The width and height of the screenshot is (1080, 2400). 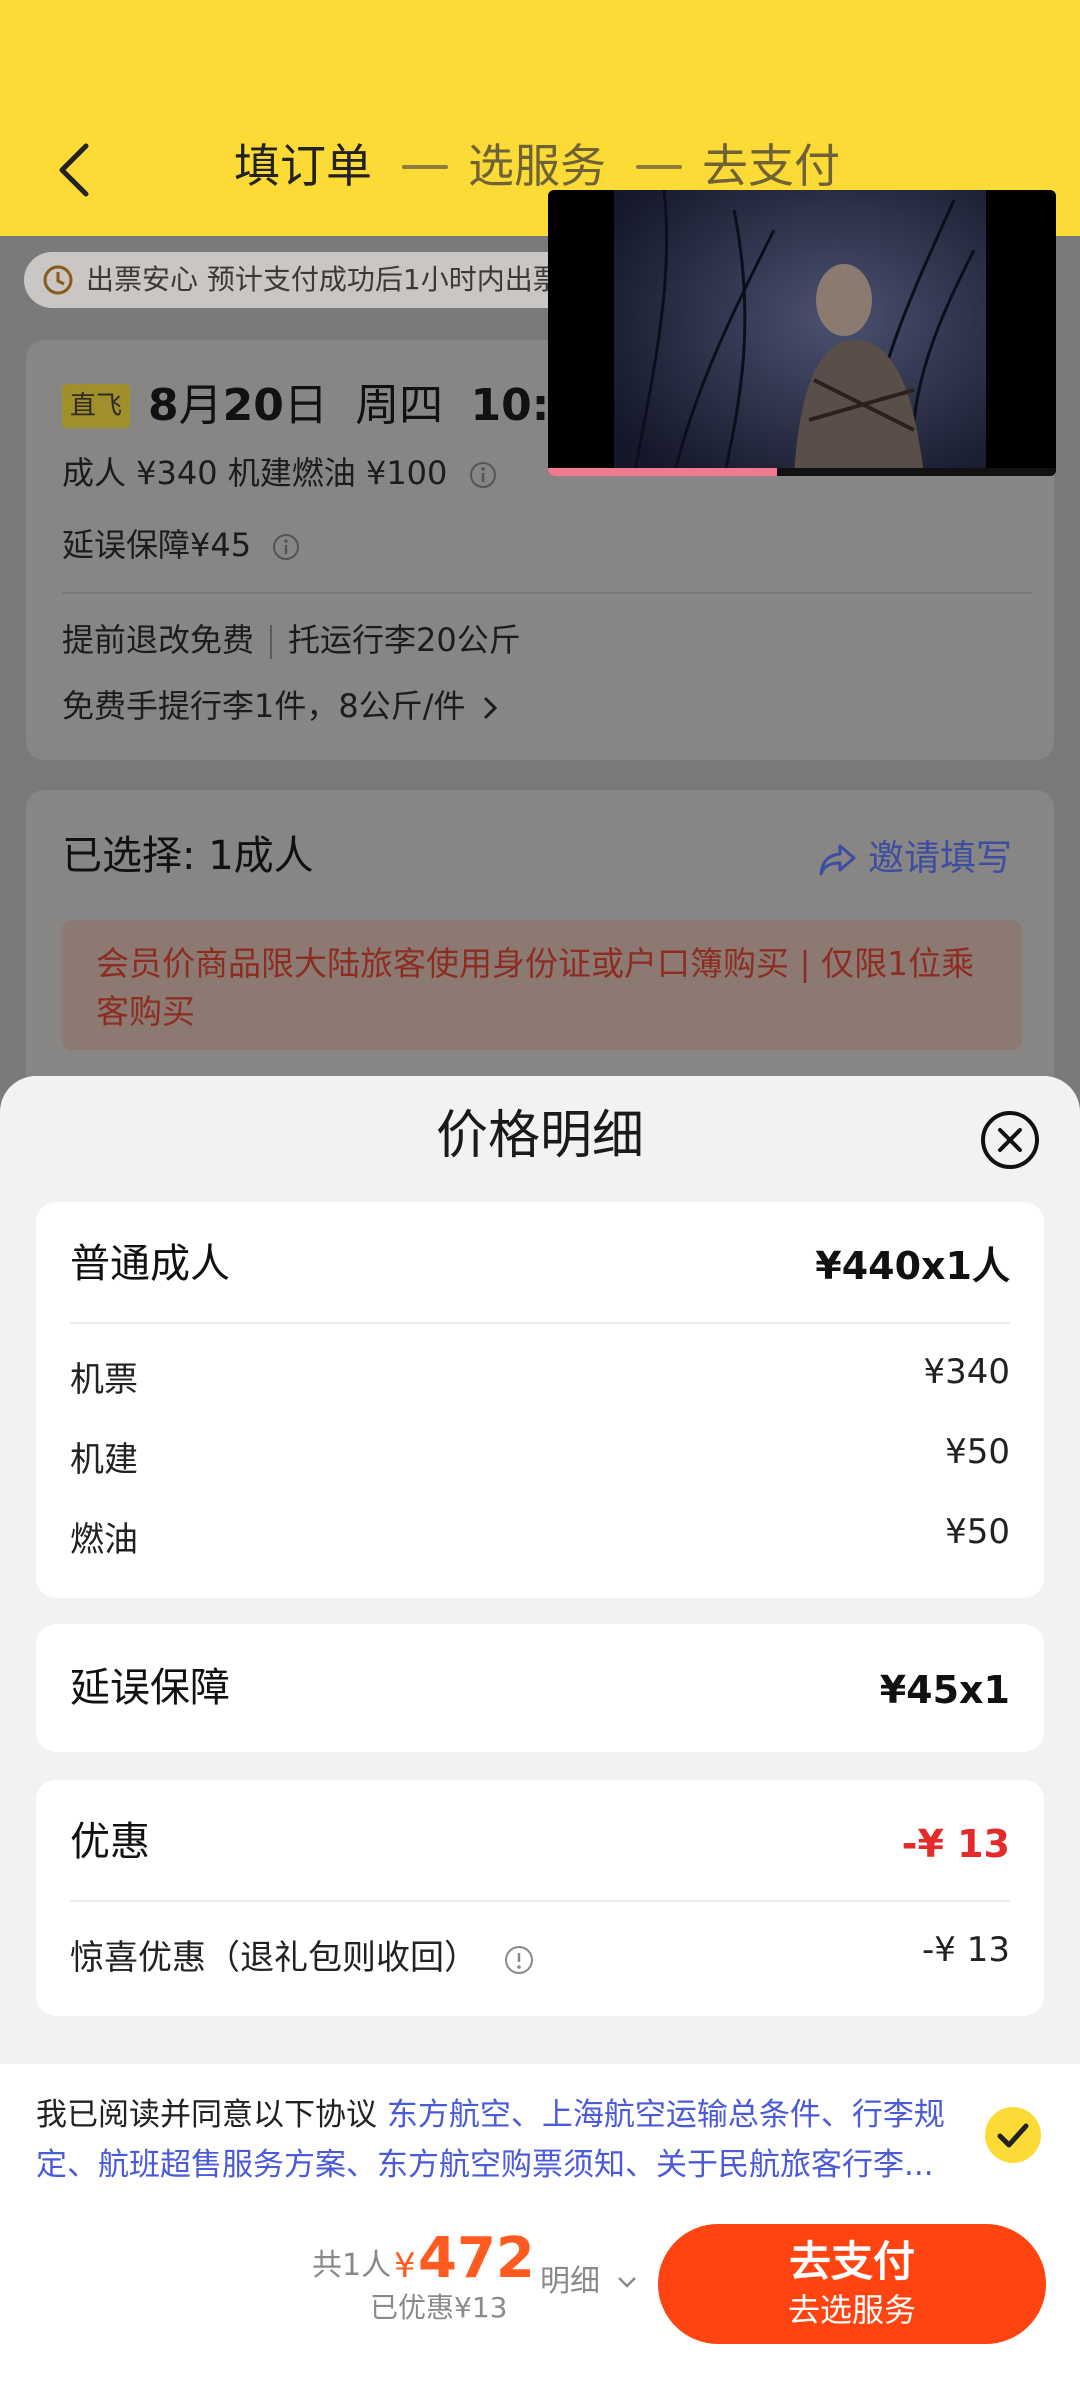 I want to click on flight-price-line: 成人 ¥340 机建燃油 ¥100, so click(x=280, y=473).